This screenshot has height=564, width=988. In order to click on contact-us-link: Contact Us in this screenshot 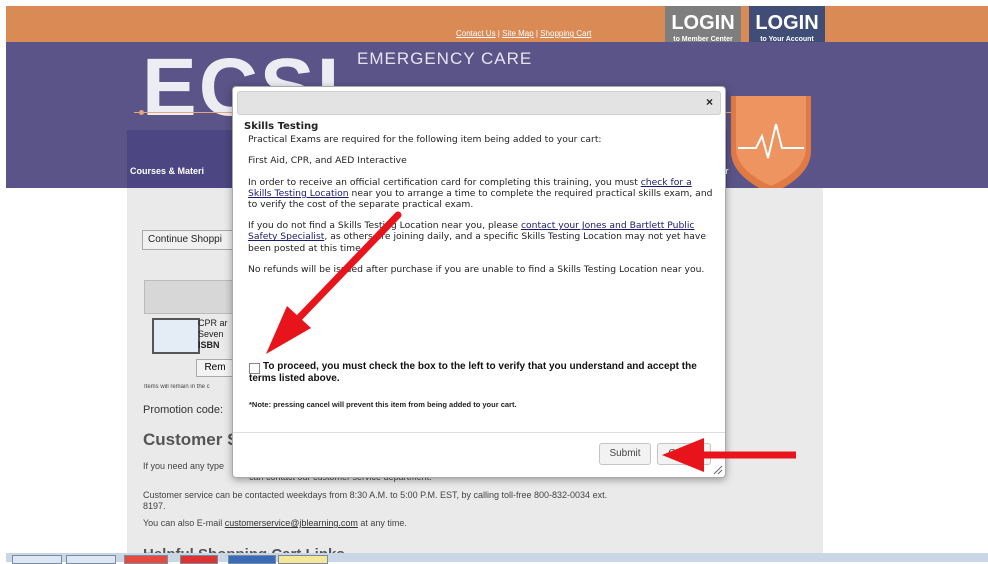, I will do `click(476, 33)`.